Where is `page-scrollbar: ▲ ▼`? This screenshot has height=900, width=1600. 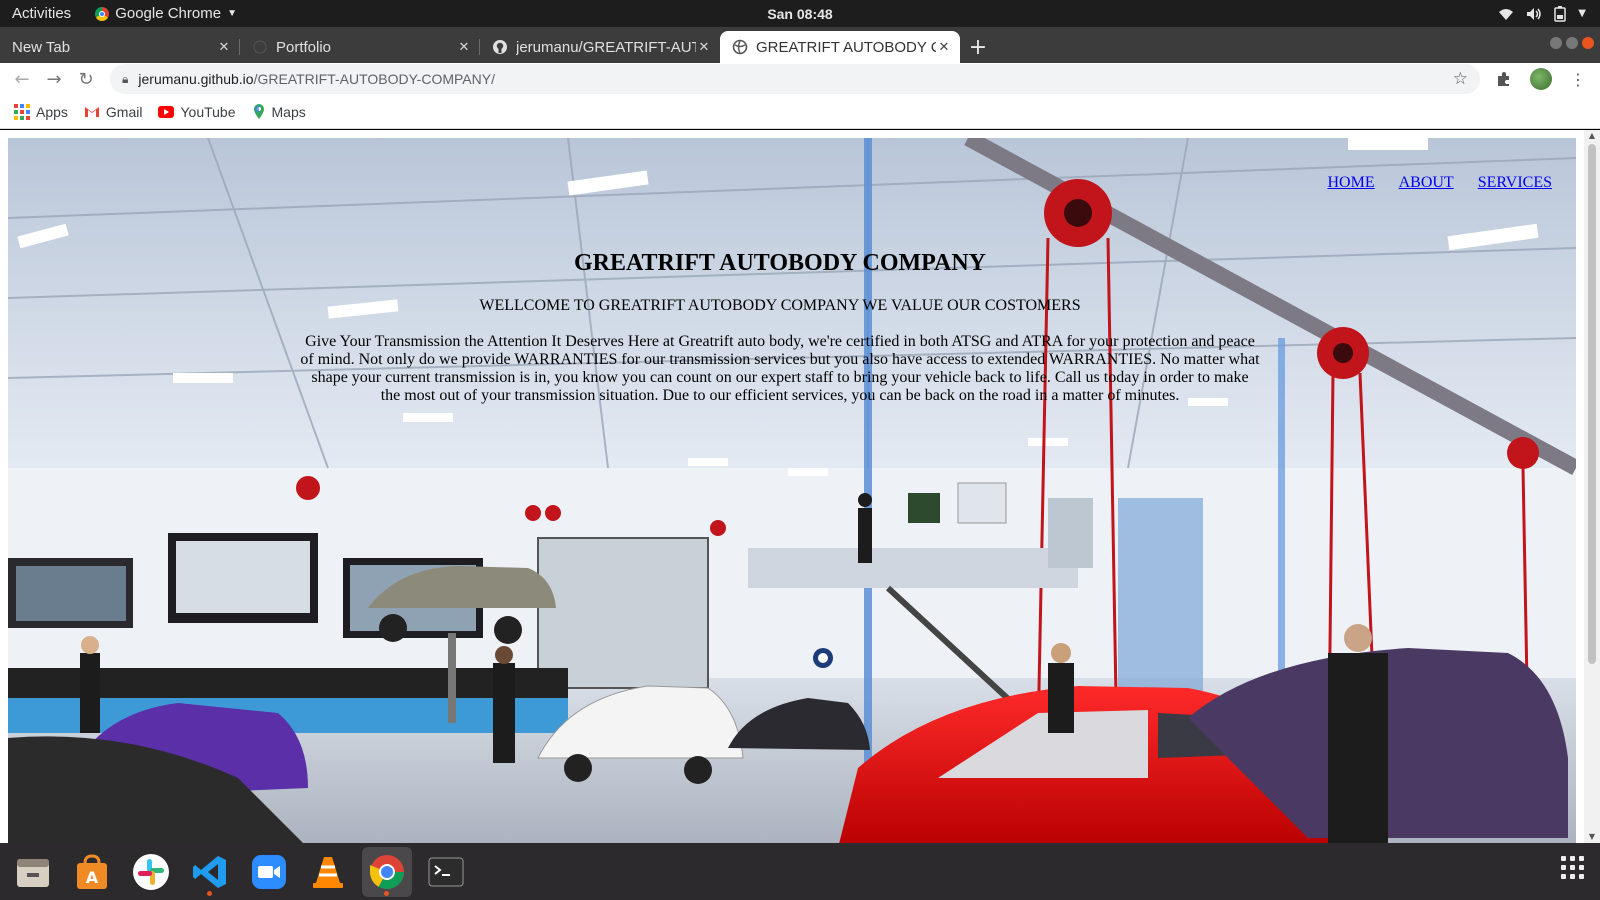 page-scrollbar: ▲ ▼ is located at coordinates (1592, 486).